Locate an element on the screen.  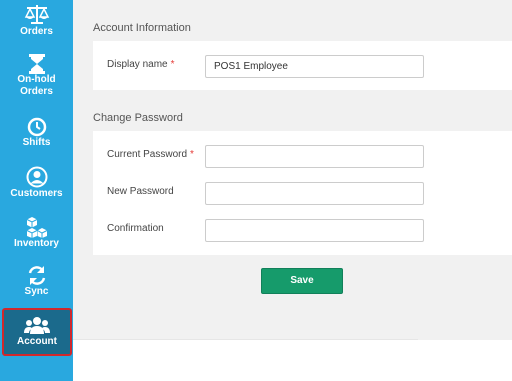
sidebar-item-orders: Orders is located at coordinates (36, 21).